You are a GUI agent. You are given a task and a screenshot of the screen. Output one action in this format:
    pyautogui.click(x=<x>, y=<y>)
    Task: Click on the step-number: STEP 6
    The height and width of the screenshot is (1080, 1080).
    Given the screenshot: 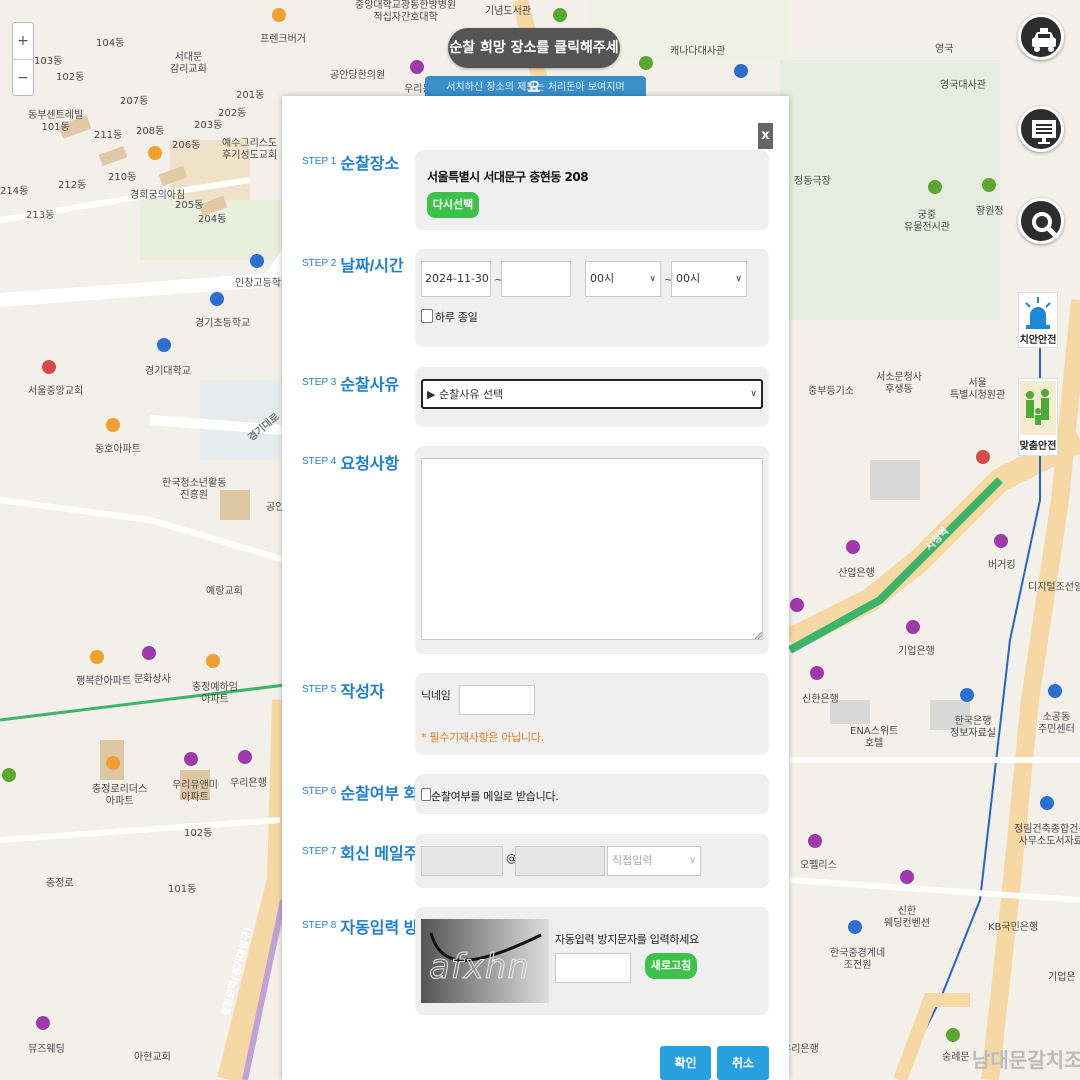 What is the action you would take?
    pyautogui.click(x=319, y=791)
    